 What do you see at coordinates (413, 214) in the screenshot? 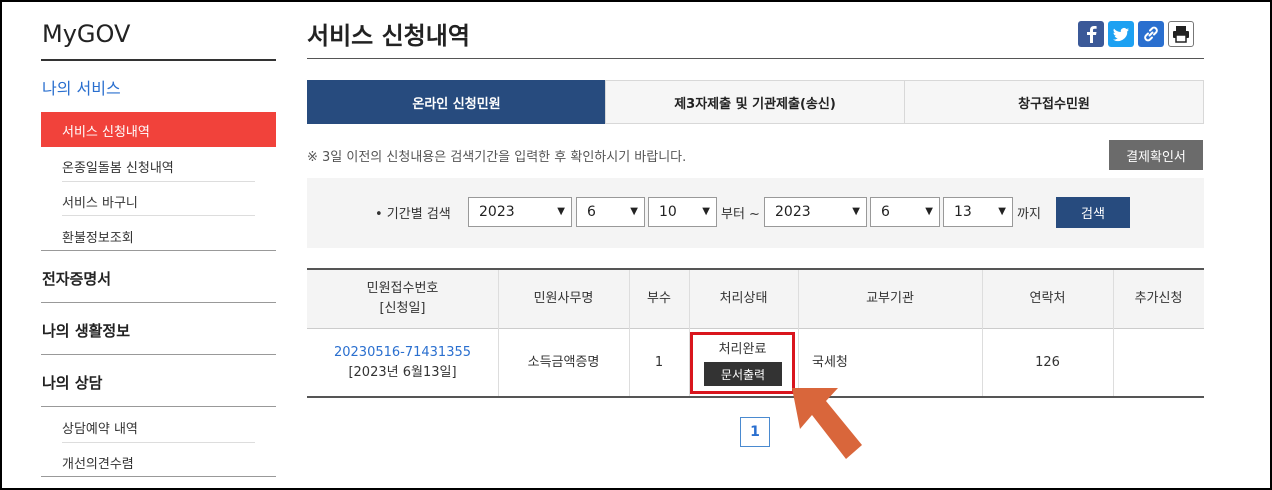
I see `search-label: • 기간별 검색` at bounding box center [413, 214].